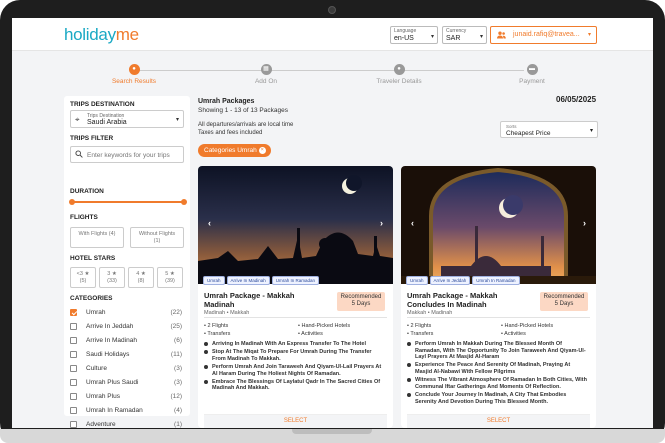  Describe the element at coordinates (134, 69) in the screenshot. I see `search-icon: ●` at that location.